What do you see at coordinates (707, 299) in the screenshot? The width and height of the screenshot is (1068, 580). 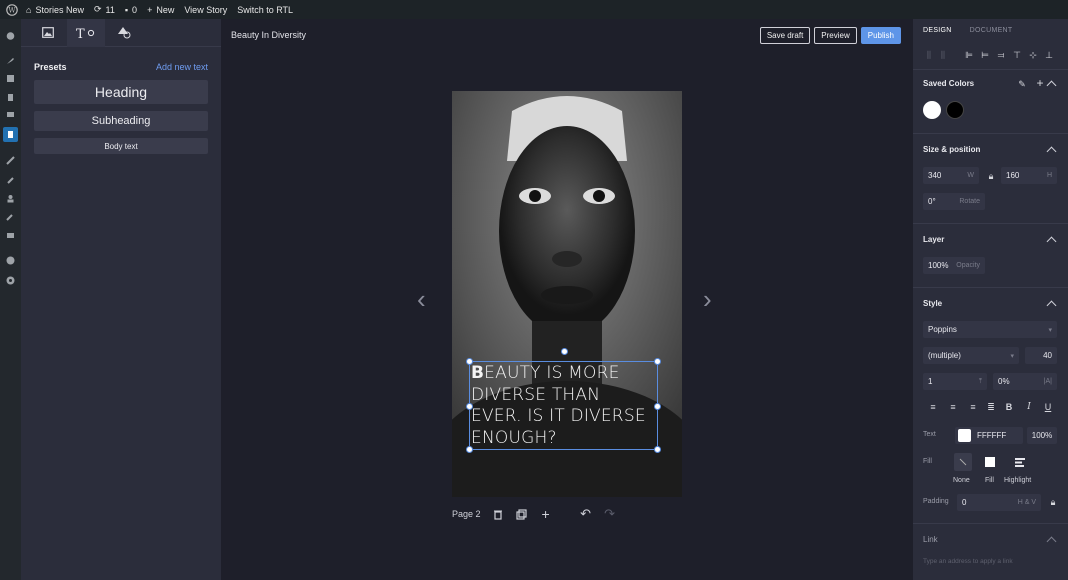 I see `next-page-arrow-icon: ›` at bounding box center [707, 299].